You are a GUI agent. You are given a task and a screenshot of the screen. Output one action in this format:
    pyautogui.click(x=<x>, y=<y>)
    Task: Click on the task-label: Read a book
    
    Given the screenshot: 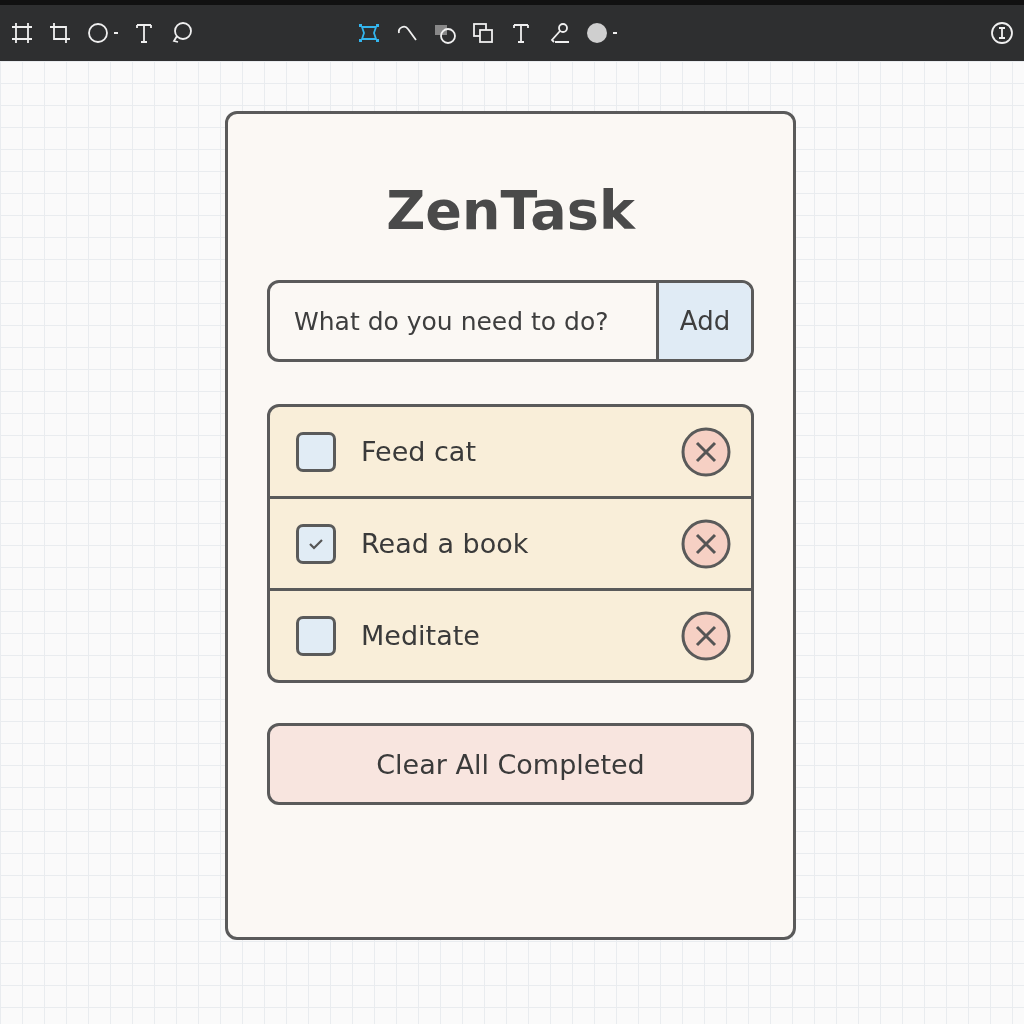 What is the action you would take?
    pyautogui.click(x=445, y=543)
    